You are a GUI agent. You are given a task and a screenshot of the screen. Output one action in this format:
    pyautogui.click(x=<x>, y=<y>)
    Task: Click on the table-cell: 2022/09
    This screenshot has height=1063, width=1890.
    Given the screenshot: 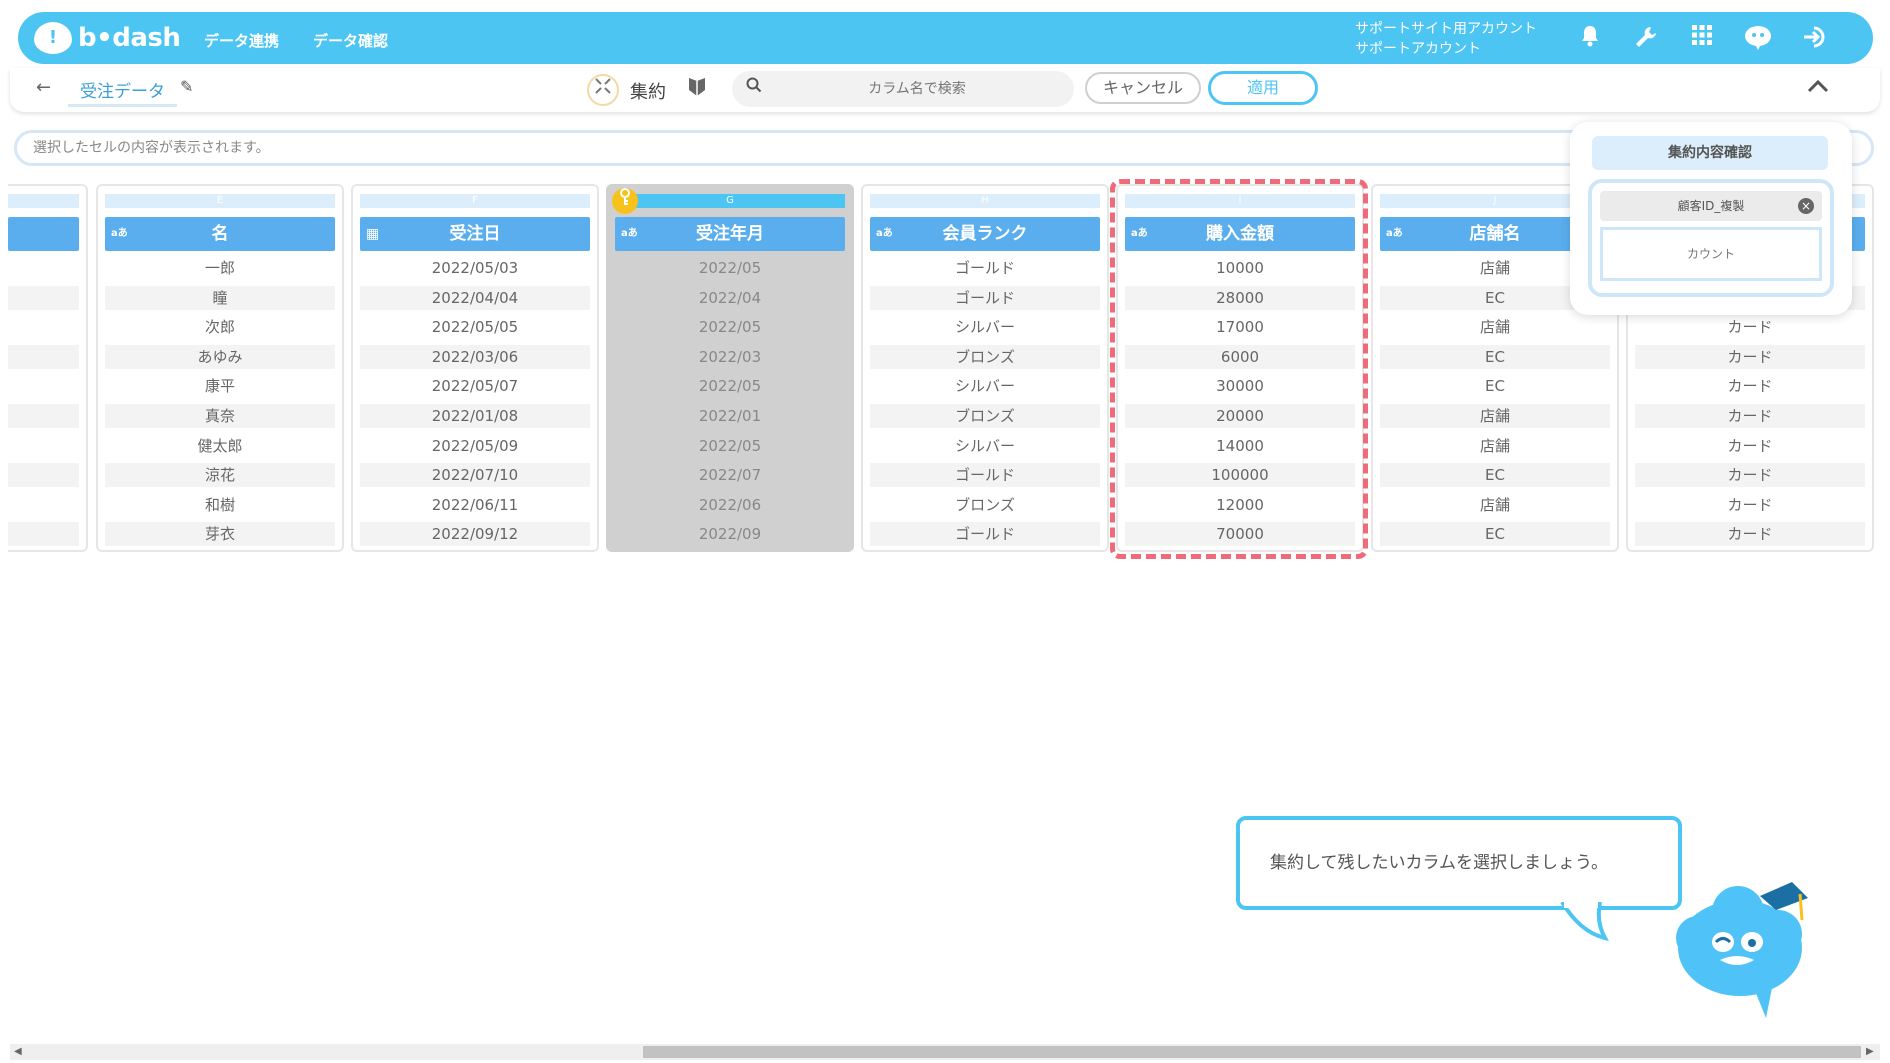 What is the action you would take?
    pyautogui.click(x=730, y=534)
    